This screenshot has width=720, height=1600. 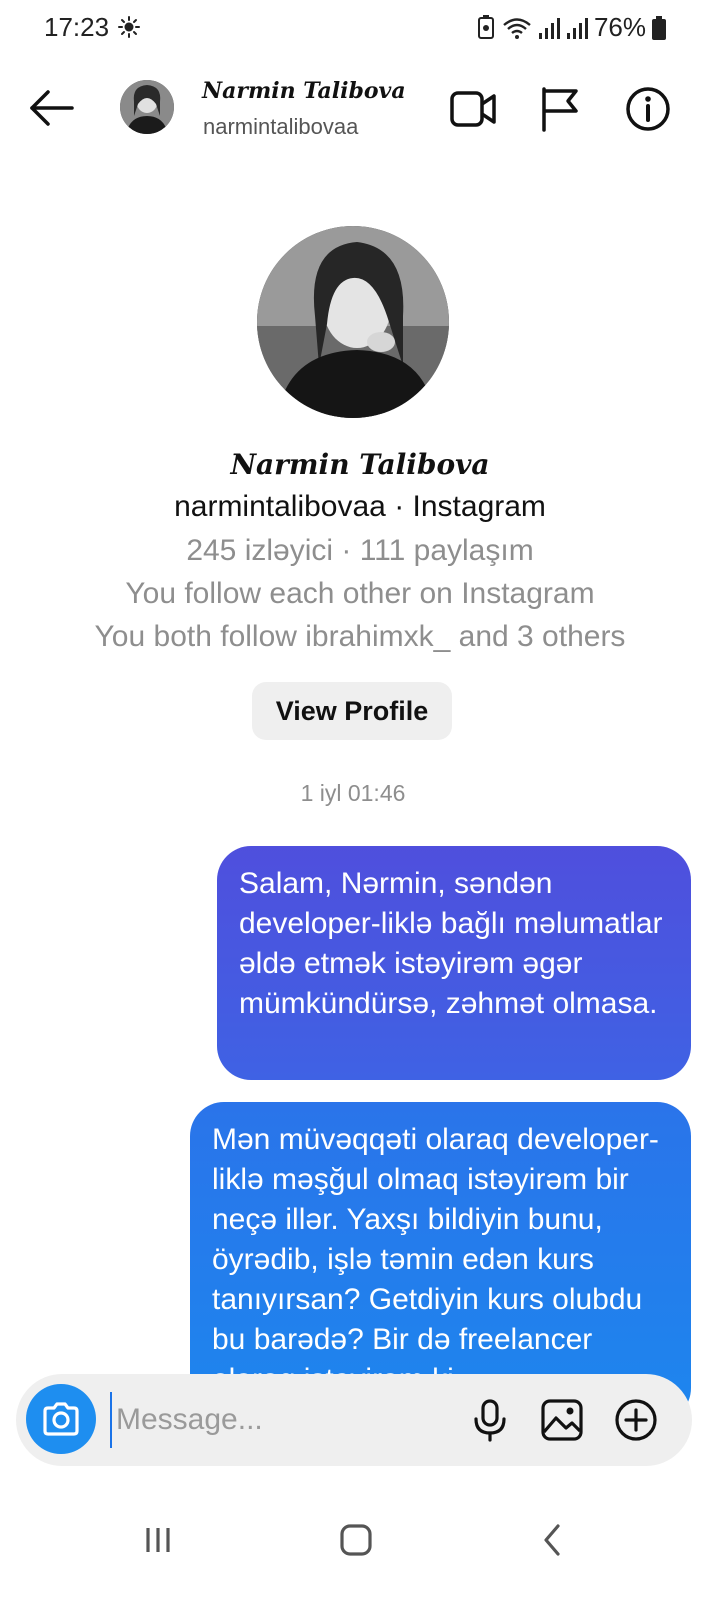 What do you see at coordinates (360, 506) in the screenshot?
I see `profile-handle-line: narmintalibovaa · Instagram` at bounding box center [360, 506].